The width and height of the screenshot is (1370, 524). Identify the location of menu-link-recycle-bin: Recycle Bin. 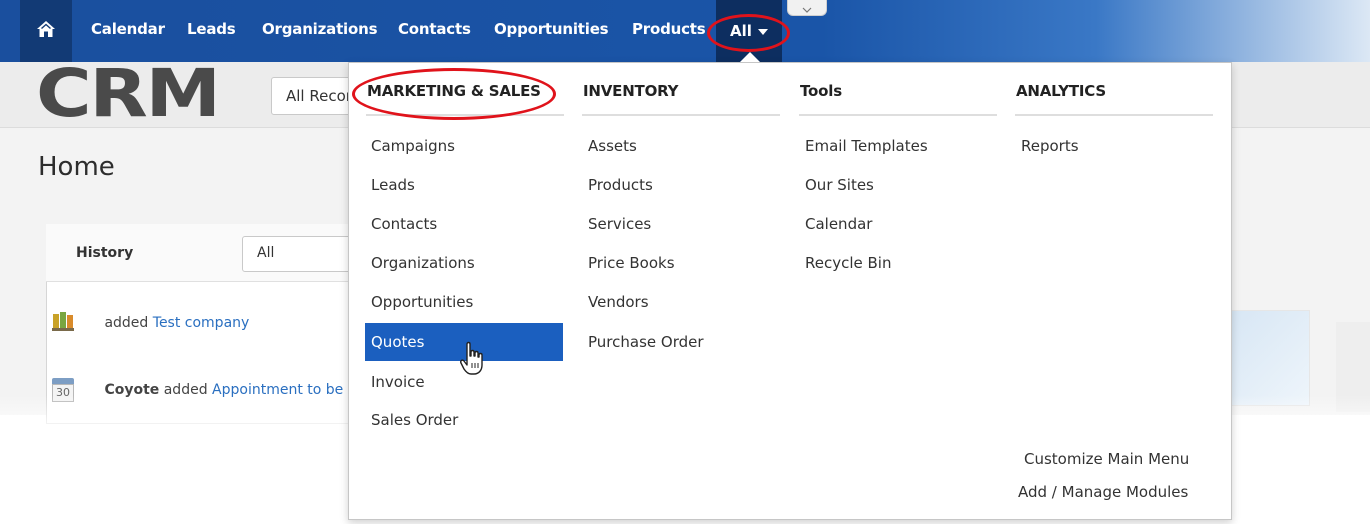
(898, 263).